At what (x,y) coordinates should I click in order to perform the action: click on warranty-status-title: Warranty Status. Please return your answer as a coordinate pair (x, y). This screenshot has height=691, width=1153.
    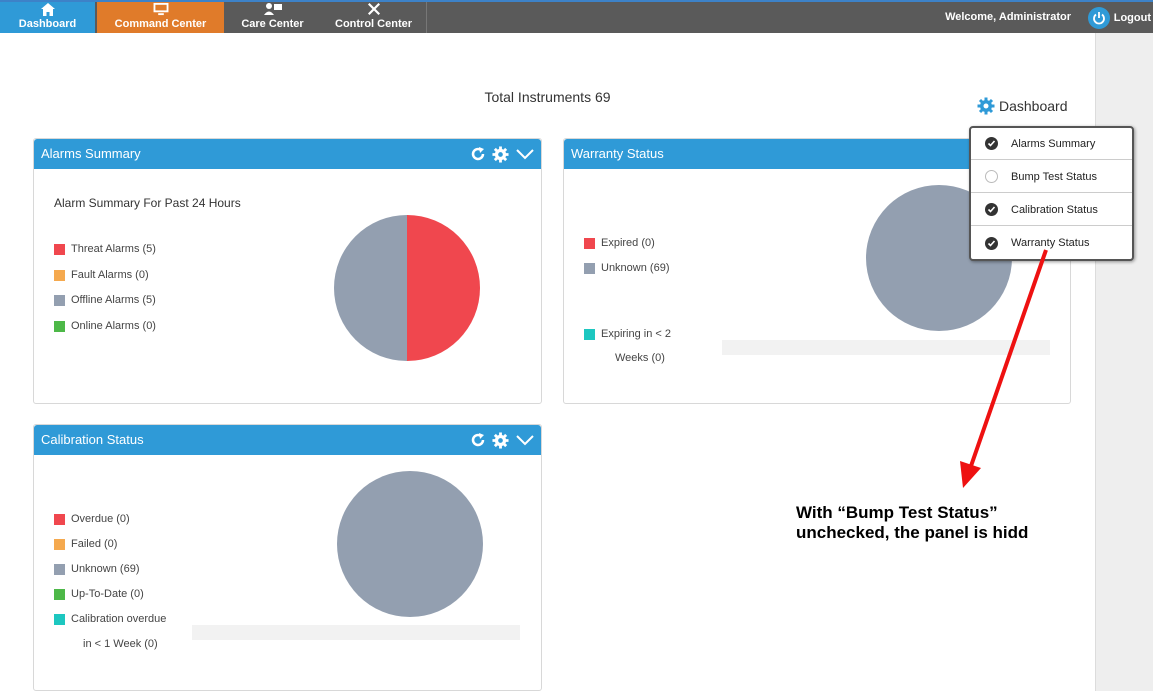
    Looking at the image, I should click on (617, 153).